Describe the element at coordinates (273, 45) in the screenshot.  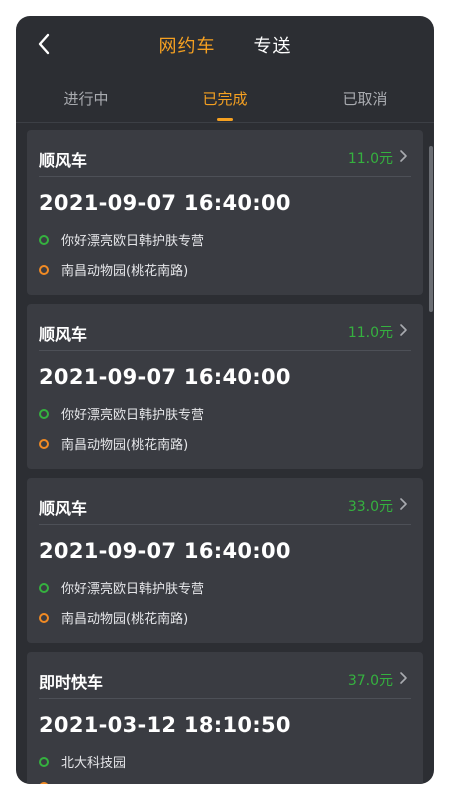
I see `tab-delivery: 专送` at that location.